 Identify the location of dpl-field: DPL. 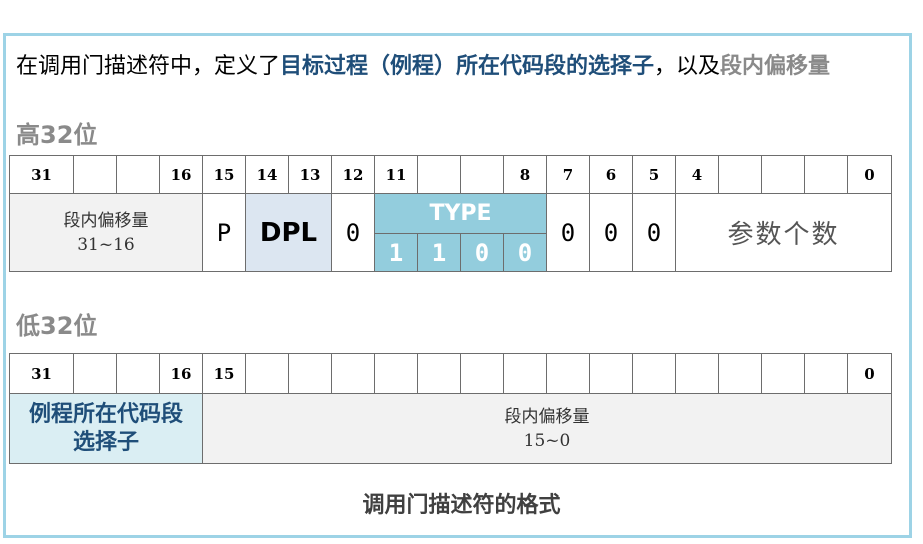
(288, 232).